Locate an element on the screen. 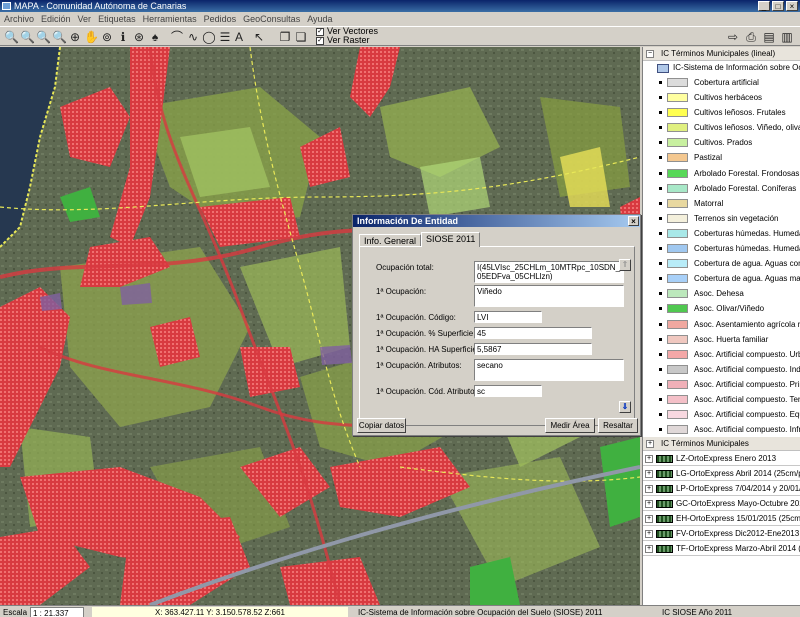 This screenshot has height=617, width=800. maximize-button: □ is located at coordinates (778, 6).